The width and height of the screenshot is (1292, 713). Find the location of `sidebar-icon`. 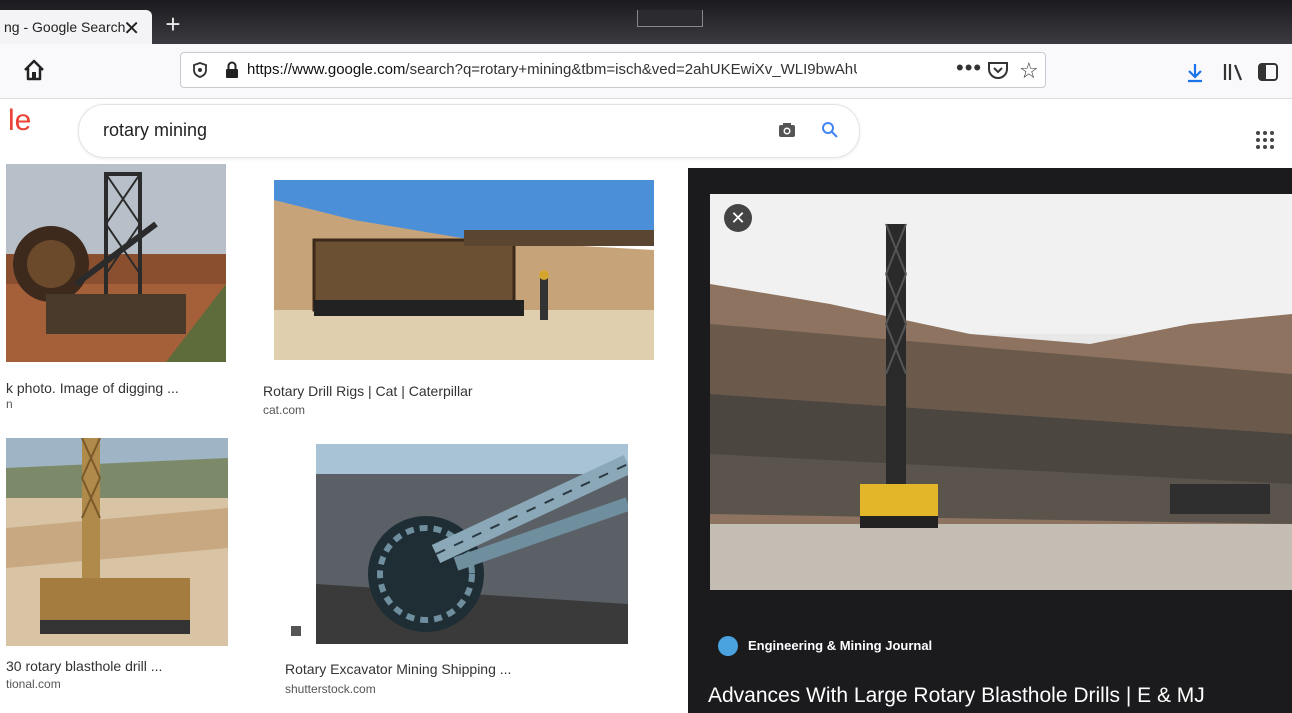

sidebar-icon is located at coordinates (1268, 74).